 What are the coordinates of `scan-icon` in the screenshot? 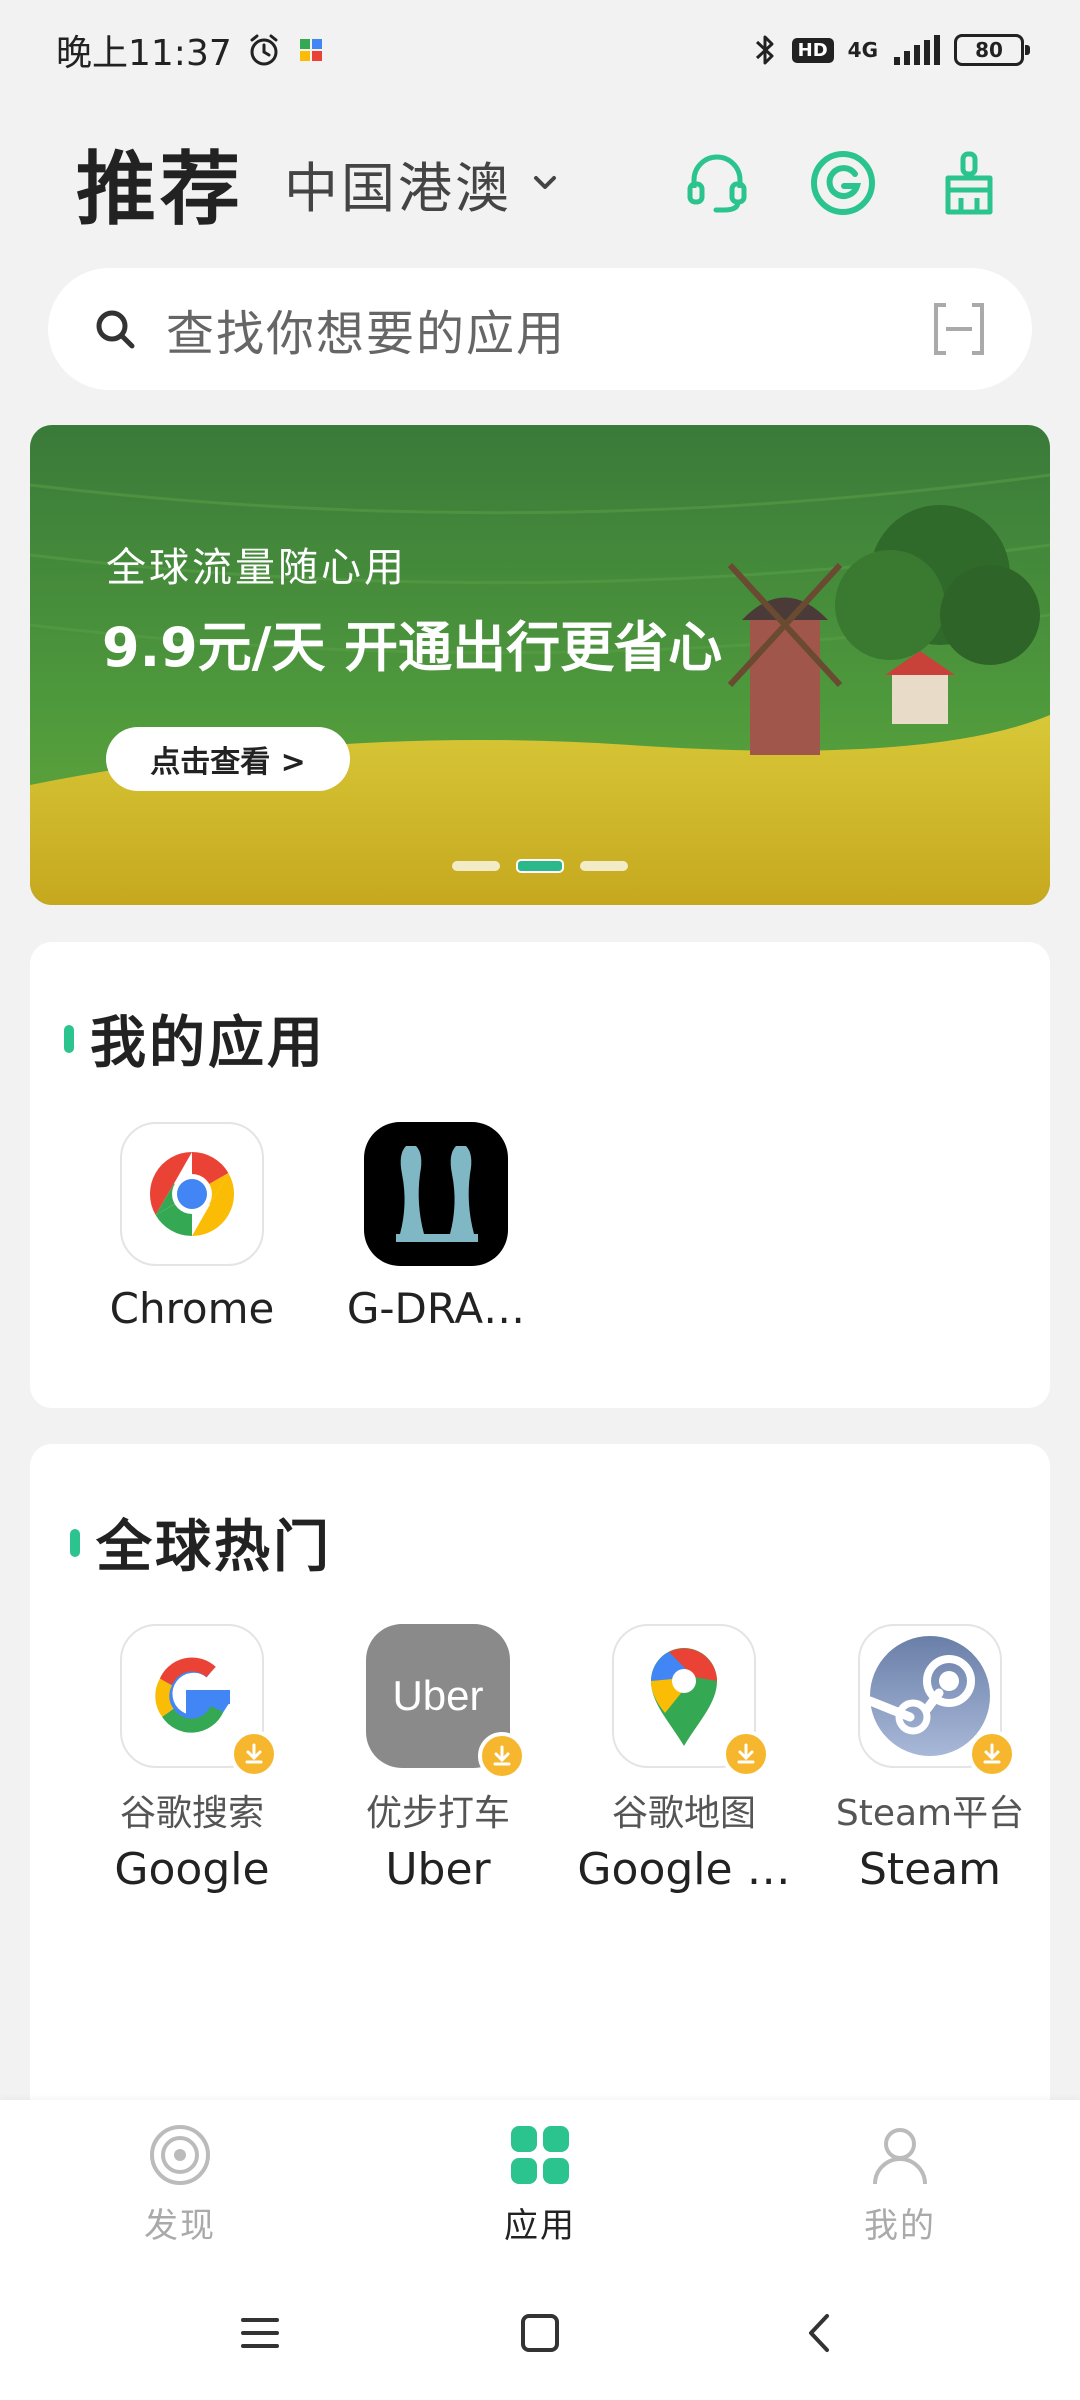 It's located at (959, 329).